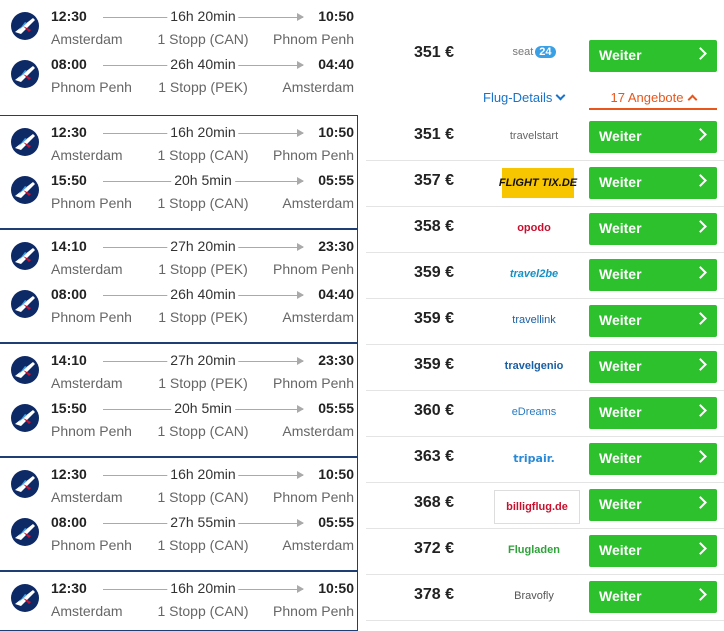 Image resolution: width=724 pixels, height=631 pixels. Describe the element at coordinates (203, 132) in the screenshot. I see `duration-label: 16h 20min` at that location.